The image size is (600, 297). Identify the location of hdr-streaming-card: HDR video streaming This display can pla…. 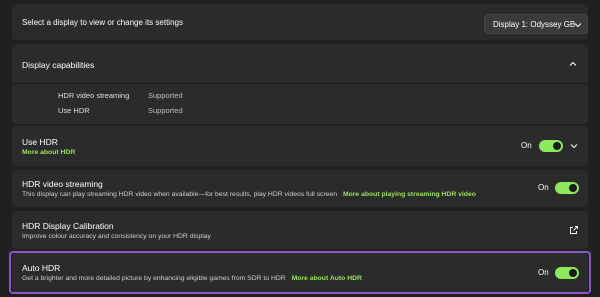
(300, 188).